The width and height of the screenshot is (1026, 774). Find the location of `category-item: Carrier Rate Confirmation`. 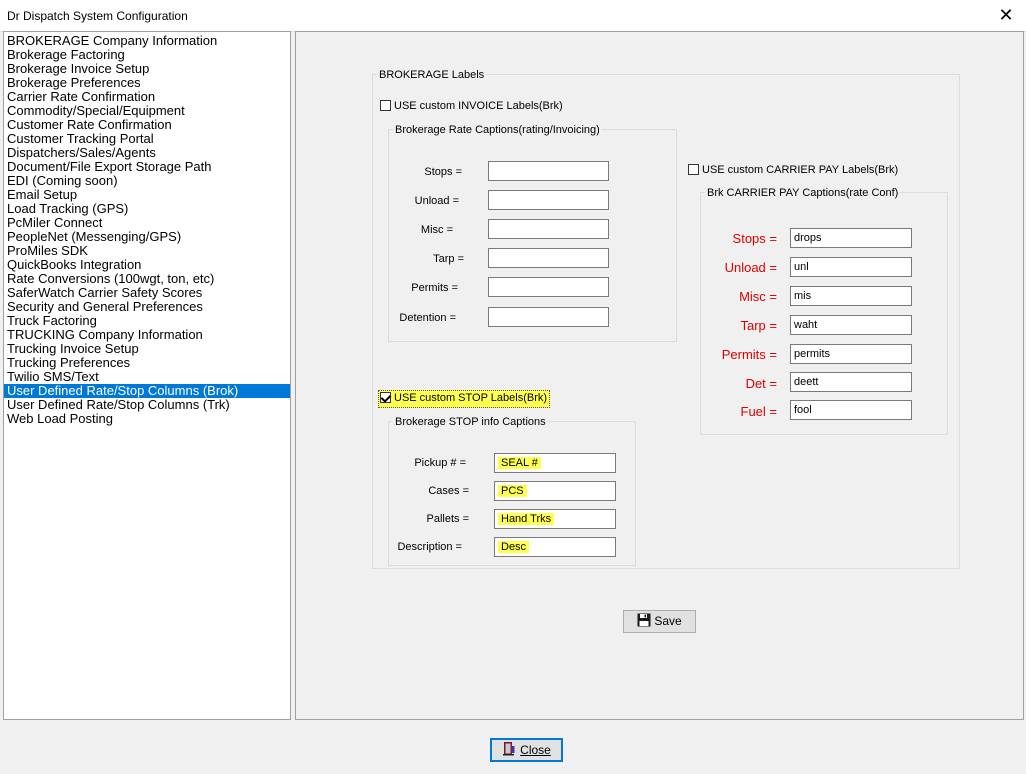

category-item: Carrier Rate Confirmation is located at coordinates (147, 97).